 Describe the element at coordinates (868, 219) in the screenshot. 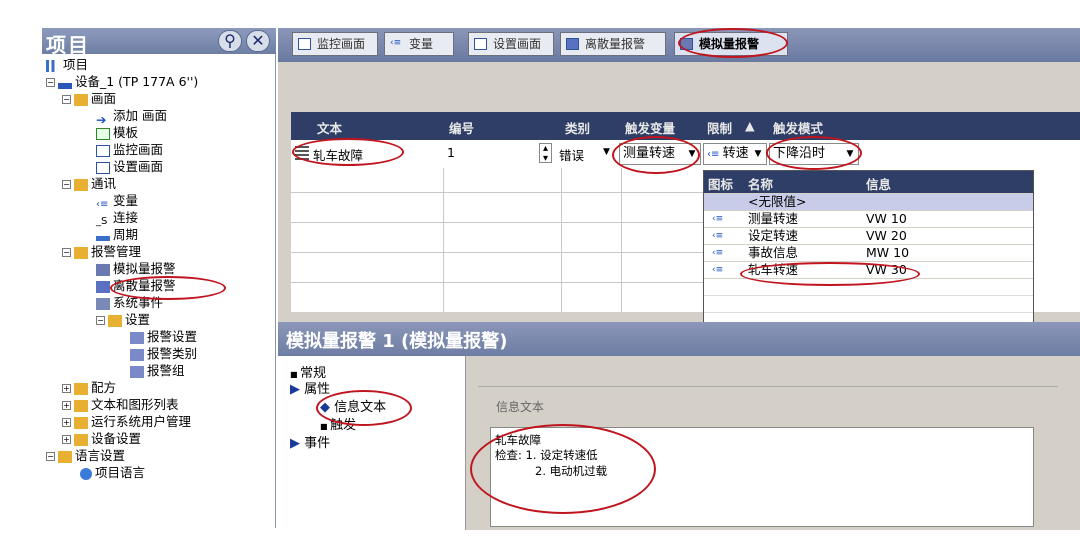

I see `list-item: ‹≡ 测量转速 VW 10` at that location.